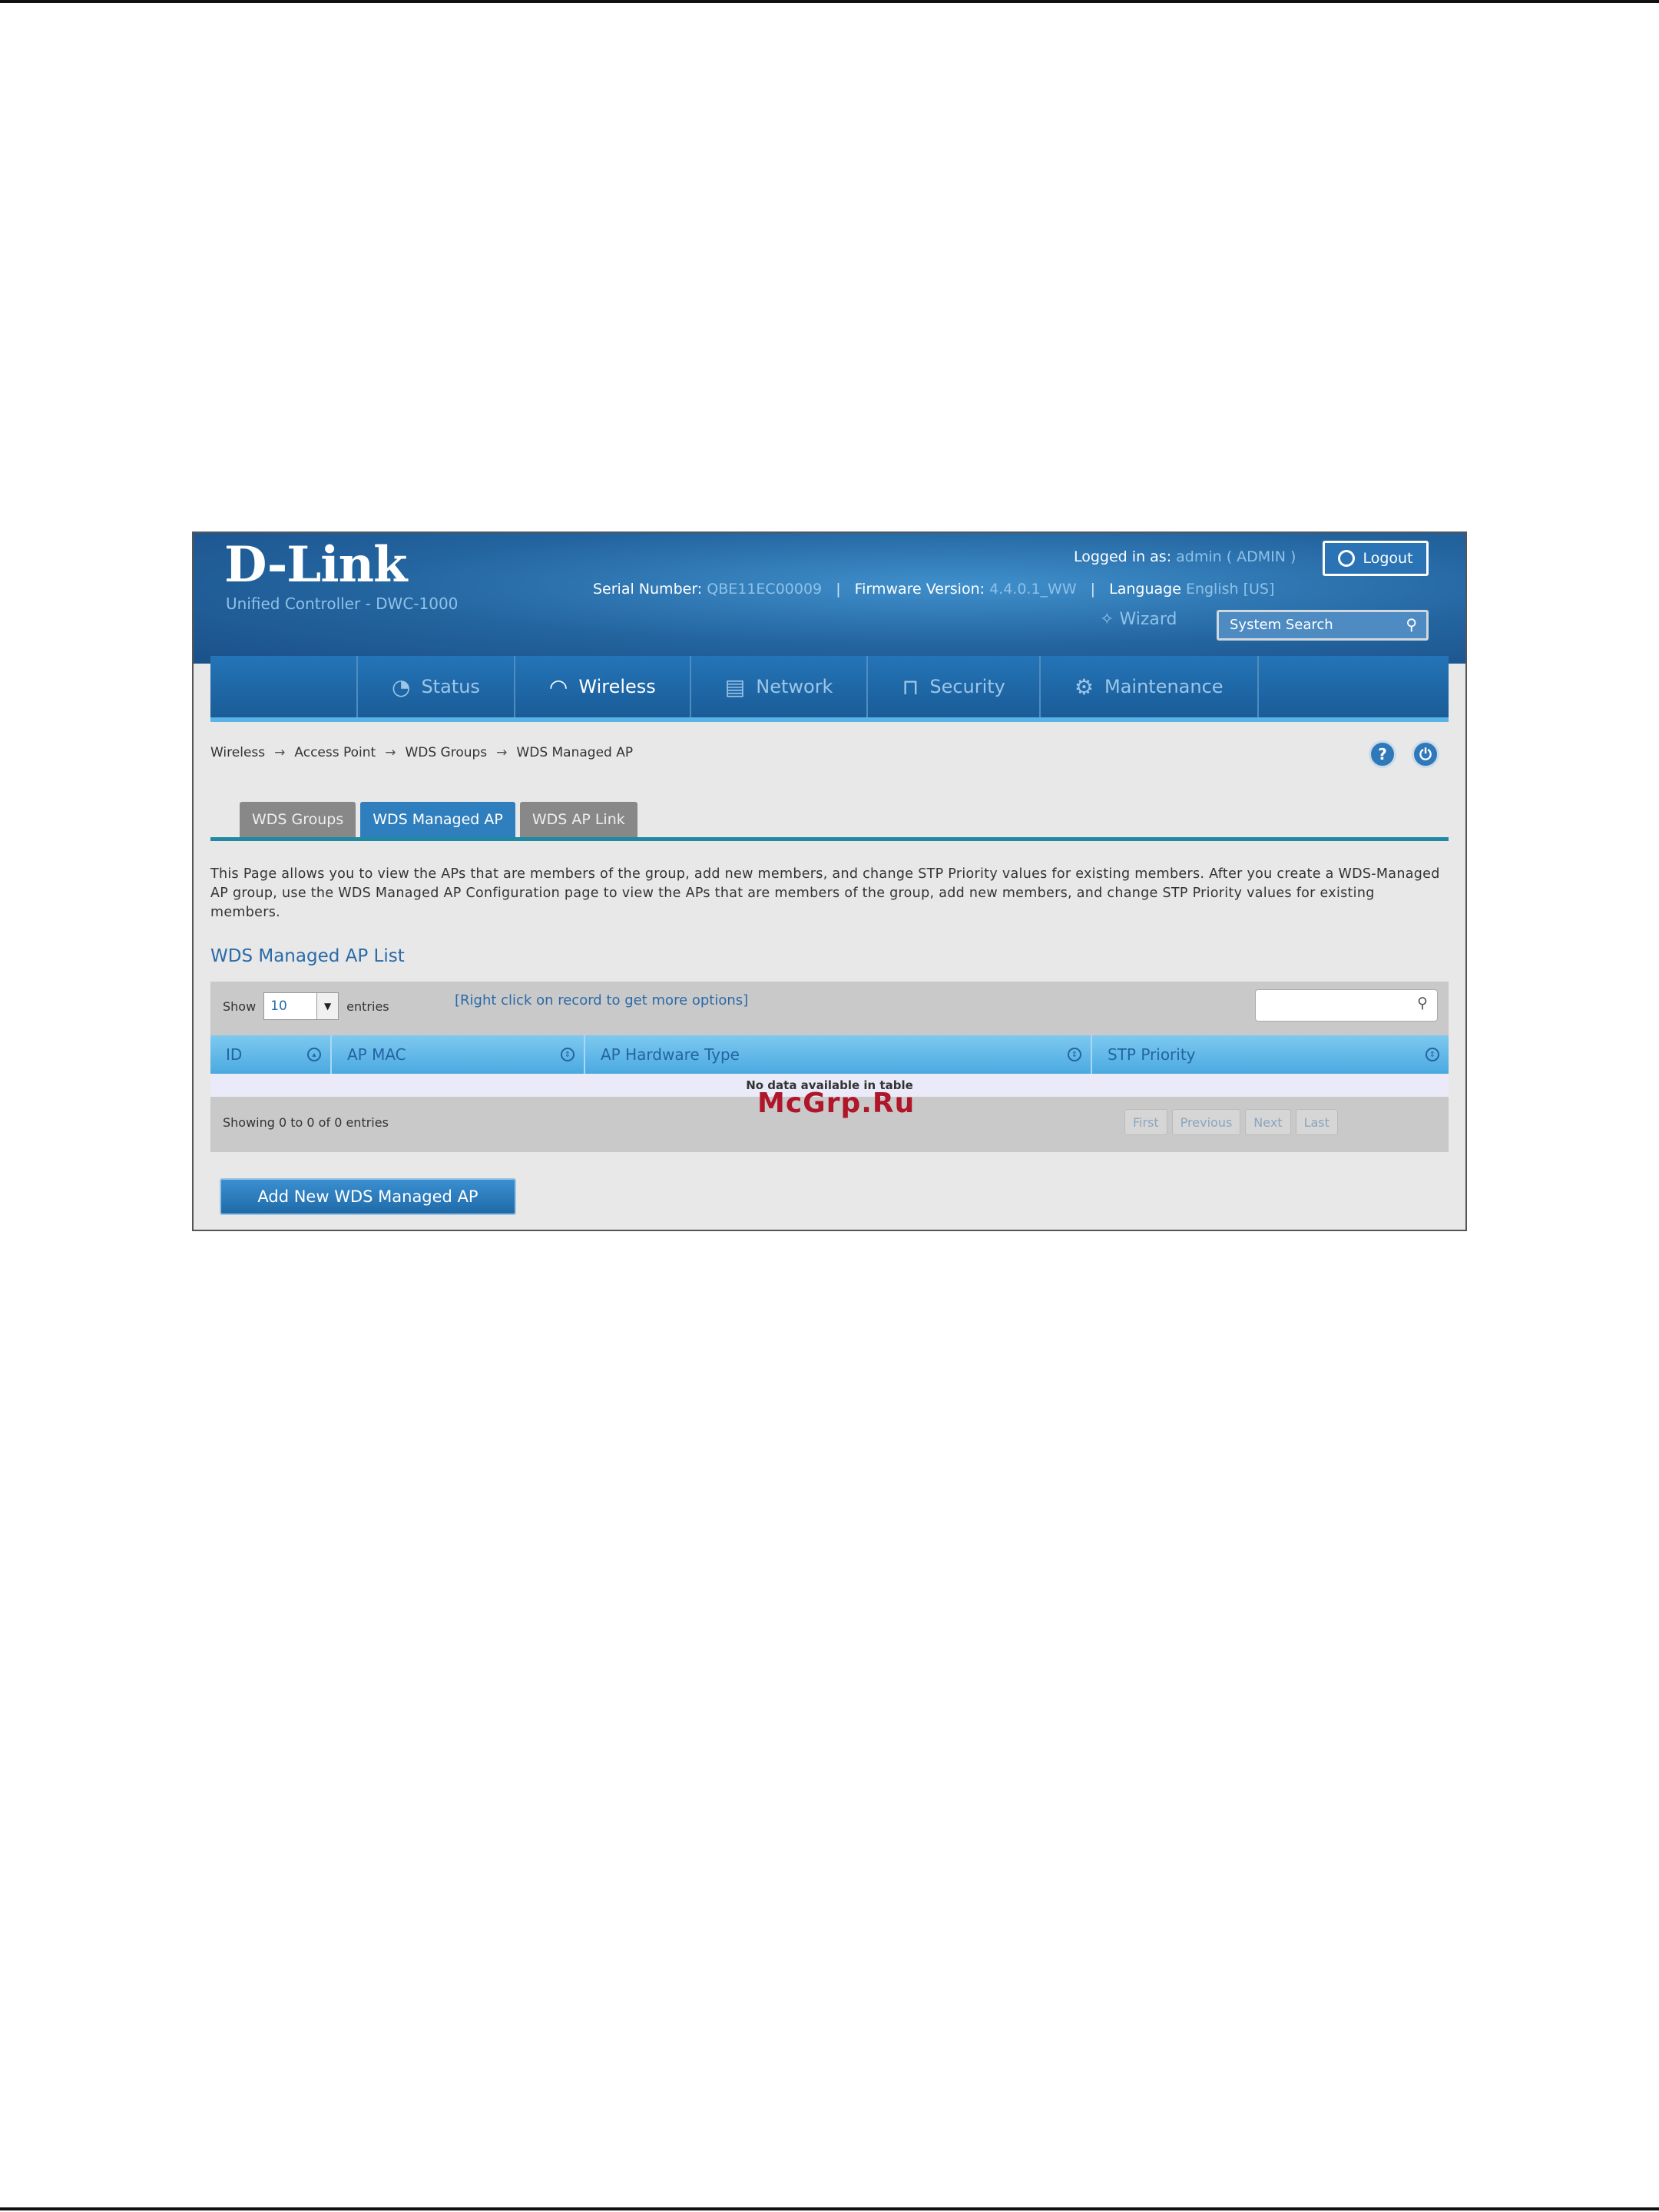 The image size is (1659, 2212). I want to click on column-label: AP Hardware Type, so click(671, 1055).